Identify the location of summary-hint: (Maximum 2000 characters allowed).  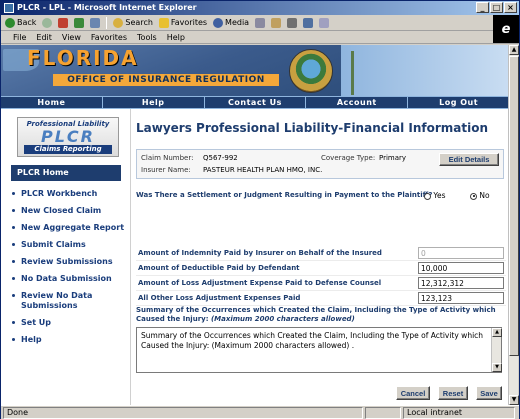
(282, 319).